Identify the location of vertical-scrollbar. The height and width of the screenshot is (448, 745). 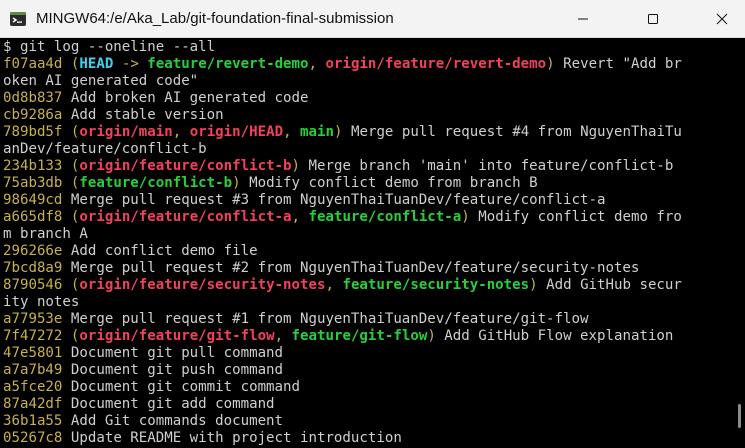
(739, 243).